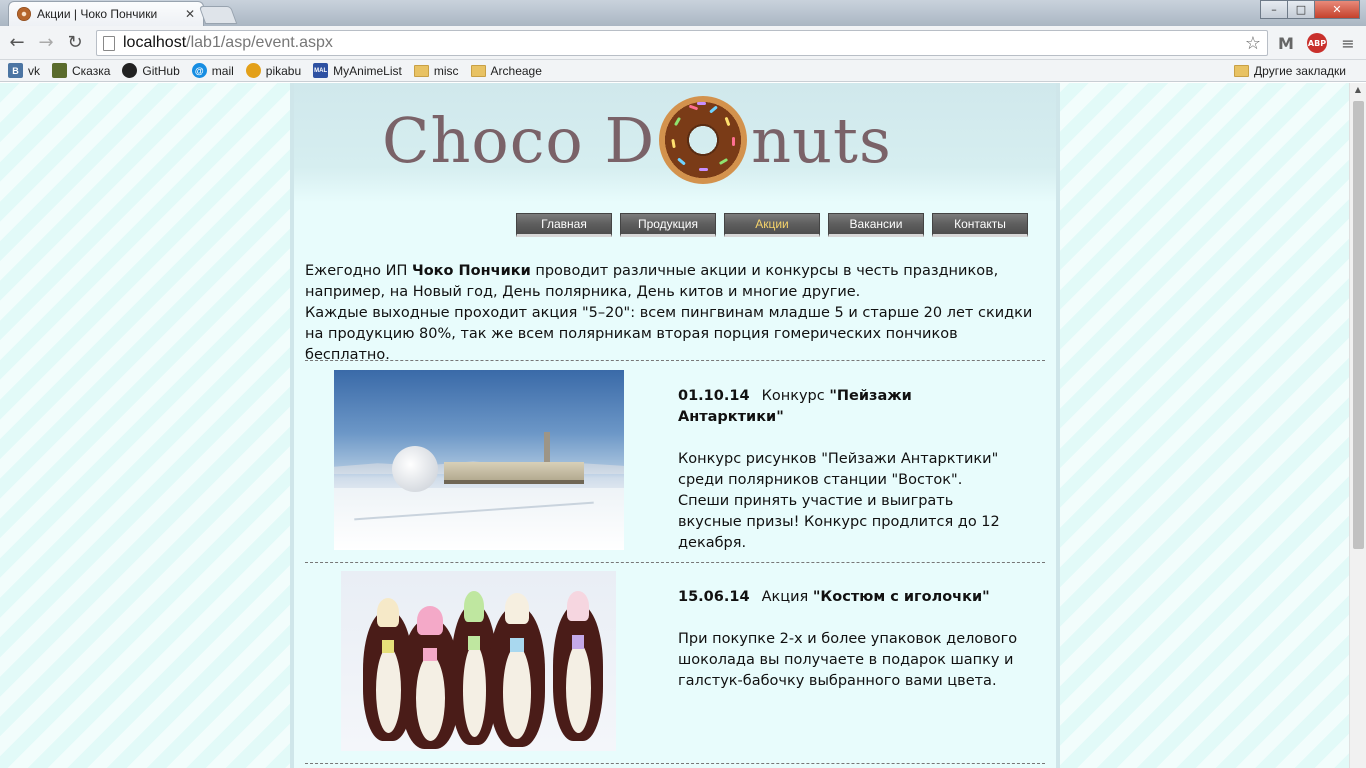 The width and height of the screenshot is (1366, 768). I want to click on site-header: Choco D nuts, so click(675, 143).